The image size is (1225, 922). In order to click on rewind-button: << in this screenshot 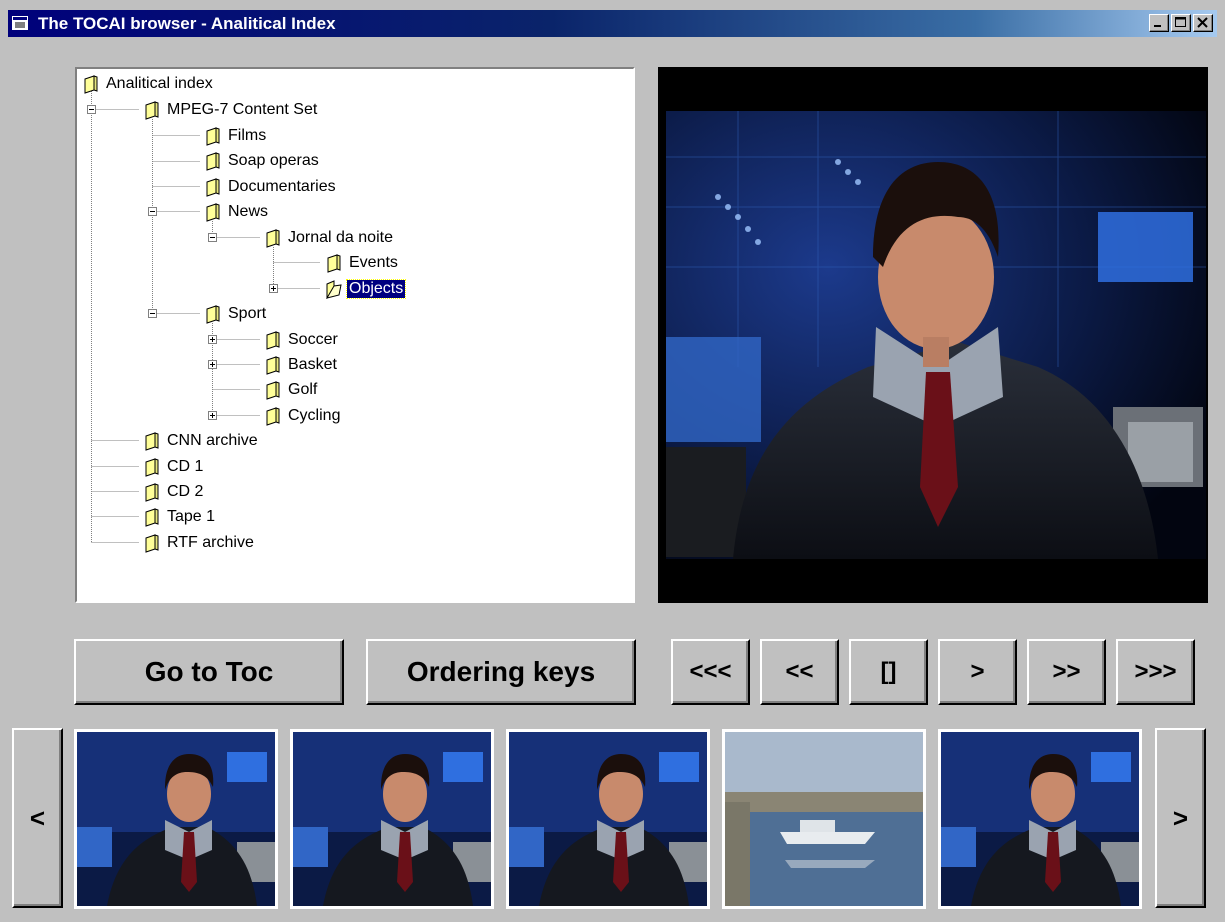, I will do `click(799, 672)`.